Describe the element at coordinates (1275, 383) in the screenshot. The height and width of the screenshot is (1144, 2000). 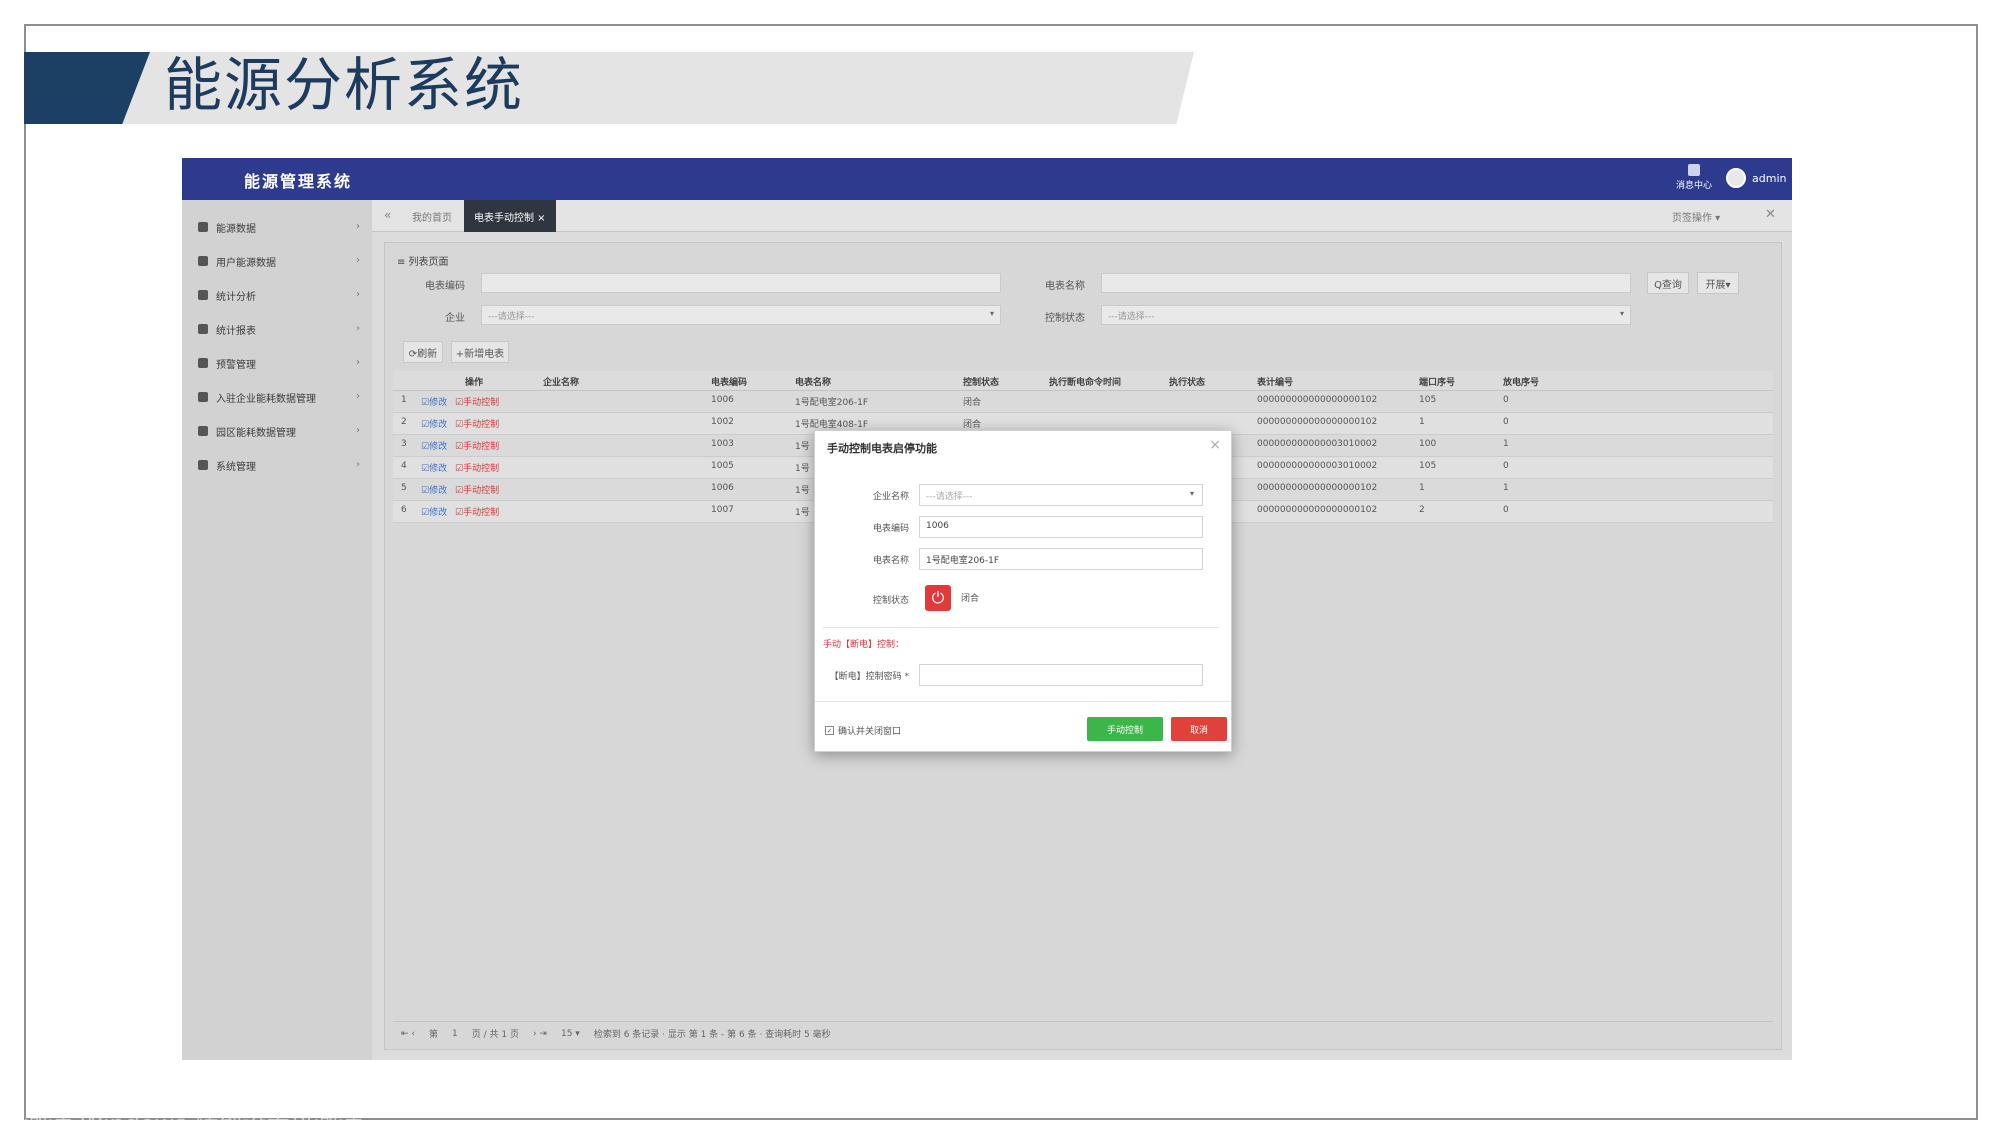
I see `column-header: 表计编号` at that location.